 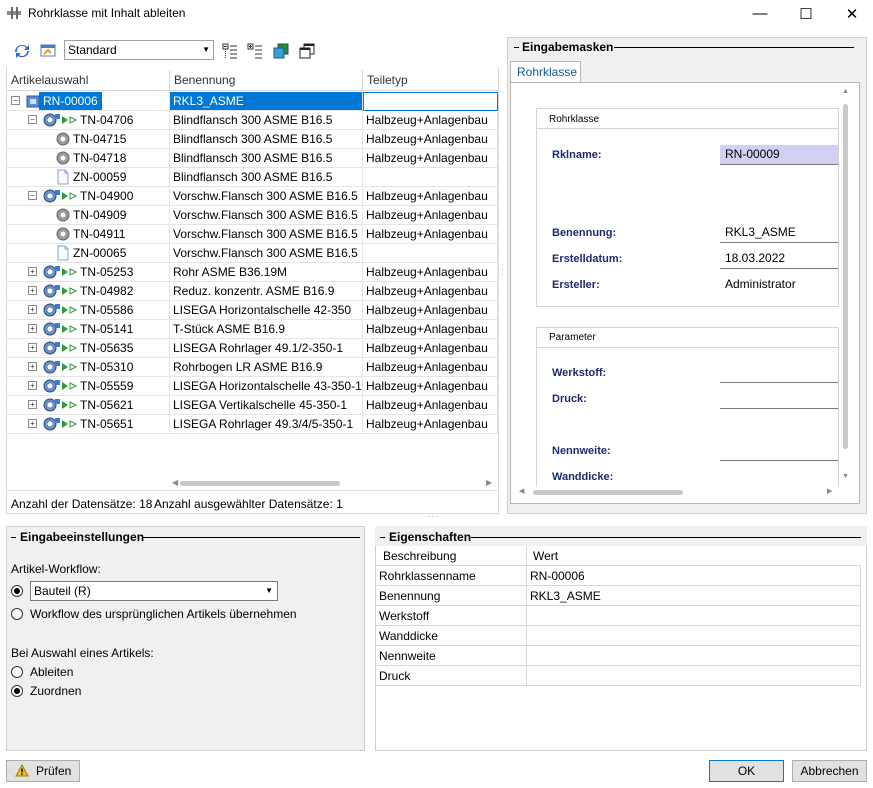 I want to click on abbrechen-button: Abbrechen, so click(x=829, y=771).